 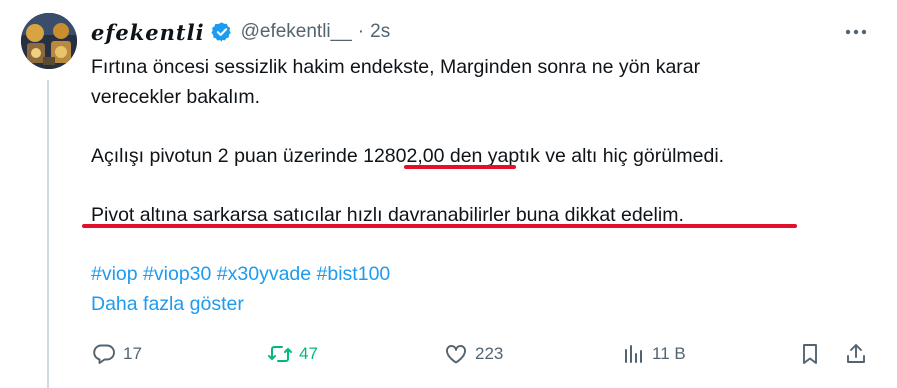 What do you see at coordinates (177, 274) in the screenshot?
I see `hashtag-viop30: #viop30` at bounding box center [177, 274].